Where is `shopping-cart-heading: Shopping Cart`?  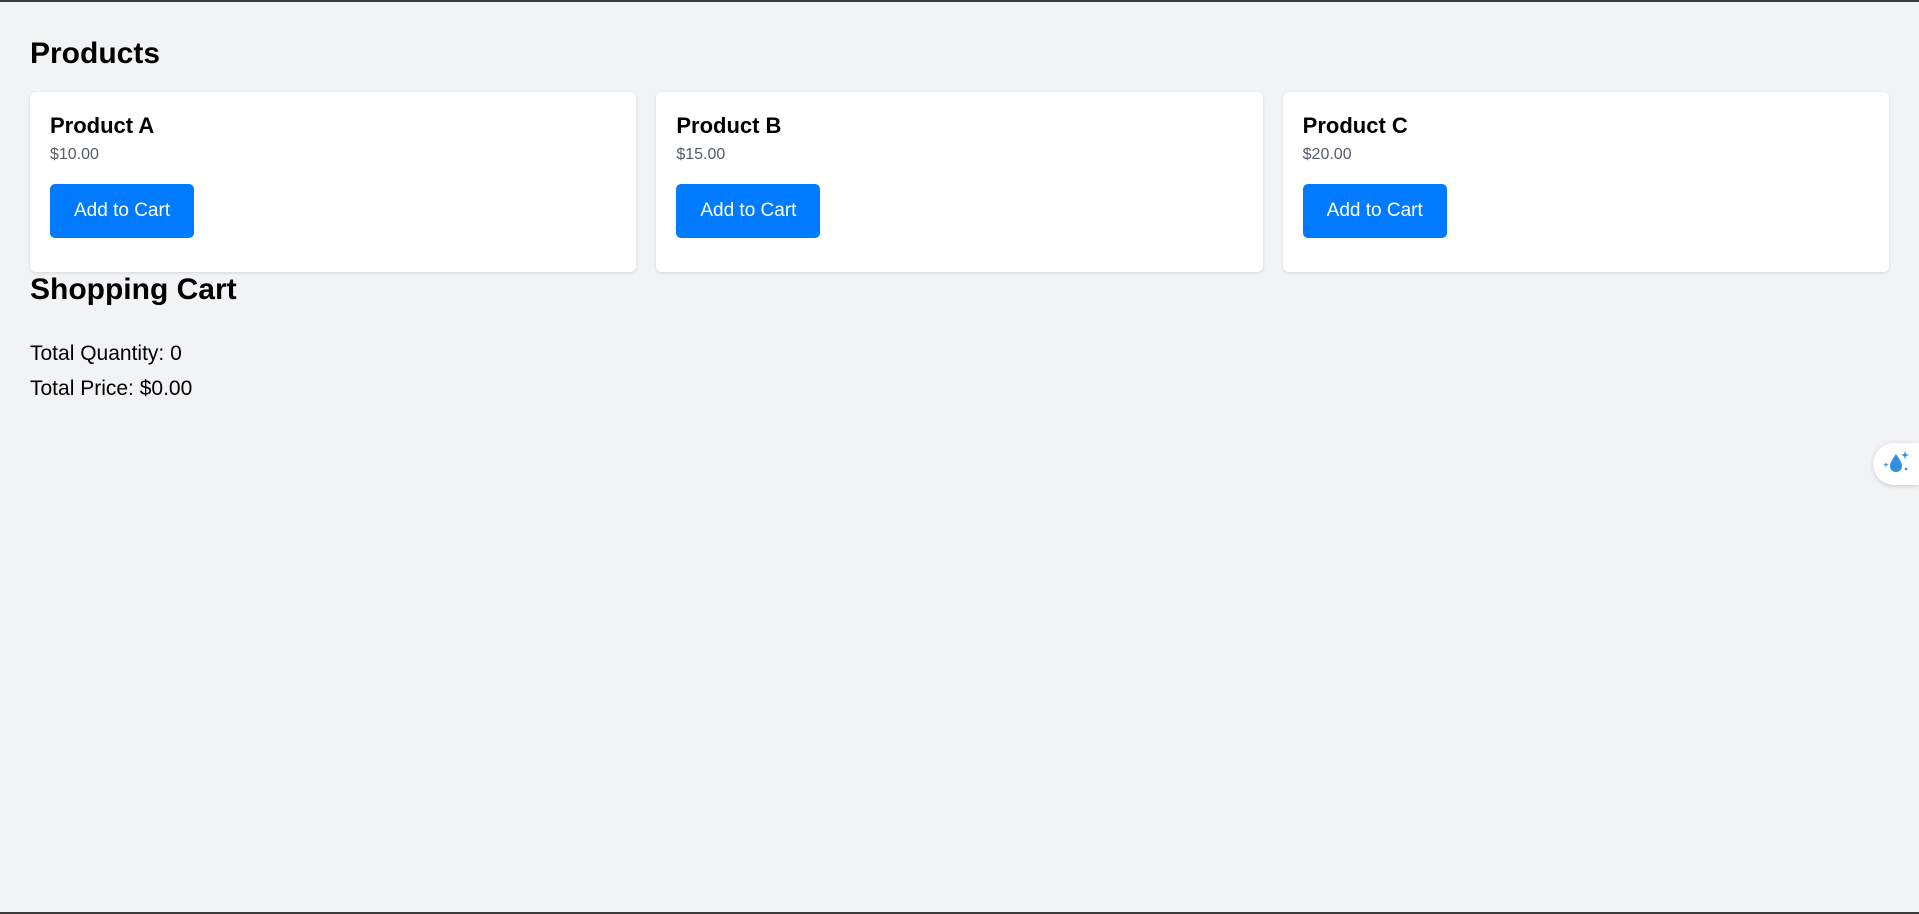 shopping-cart-heading: Shopping Cart is located at coordinates (133, 289).